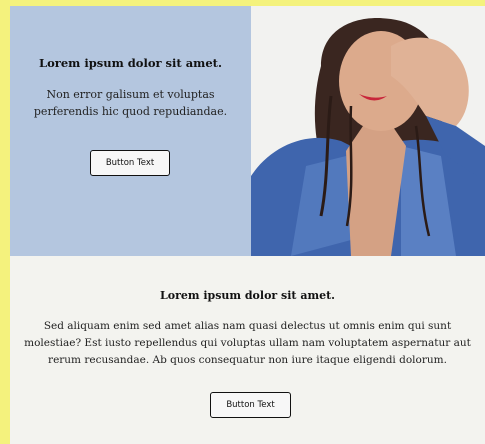  Describe the element at coordinates (130, 63) in the screenshot. I see `feature-card-title: Lorem ipsum dolor sit amet.` at that location.